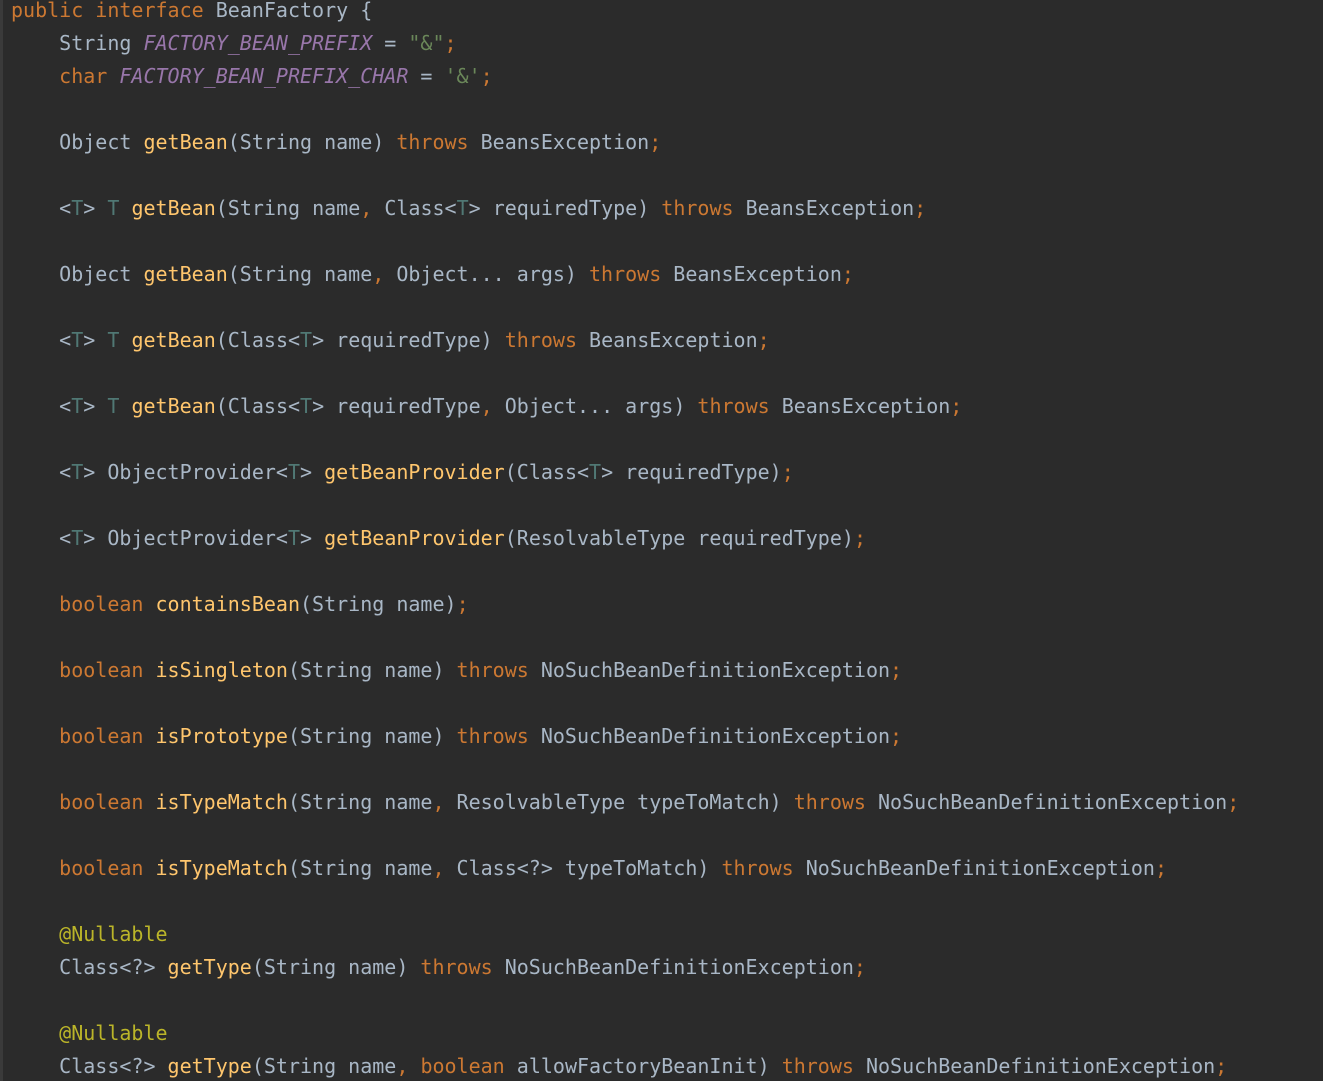  What do you see at coordinates (228, 604) in the screenshot?
I see `method-name-token: containsBean` at bounding box center [228, 604].